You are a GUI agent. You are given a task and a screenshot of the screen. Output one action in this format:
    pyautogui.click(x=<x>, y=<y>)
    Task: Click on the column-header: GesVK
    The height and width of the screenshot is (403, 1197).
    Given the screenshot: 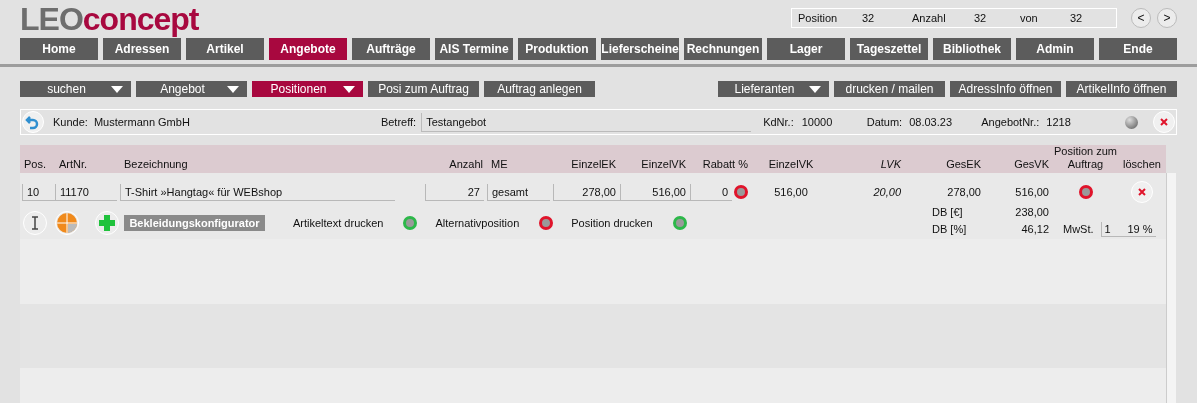 What is the action you would take?
    pyautogui.click(x=1031, y=164)
    